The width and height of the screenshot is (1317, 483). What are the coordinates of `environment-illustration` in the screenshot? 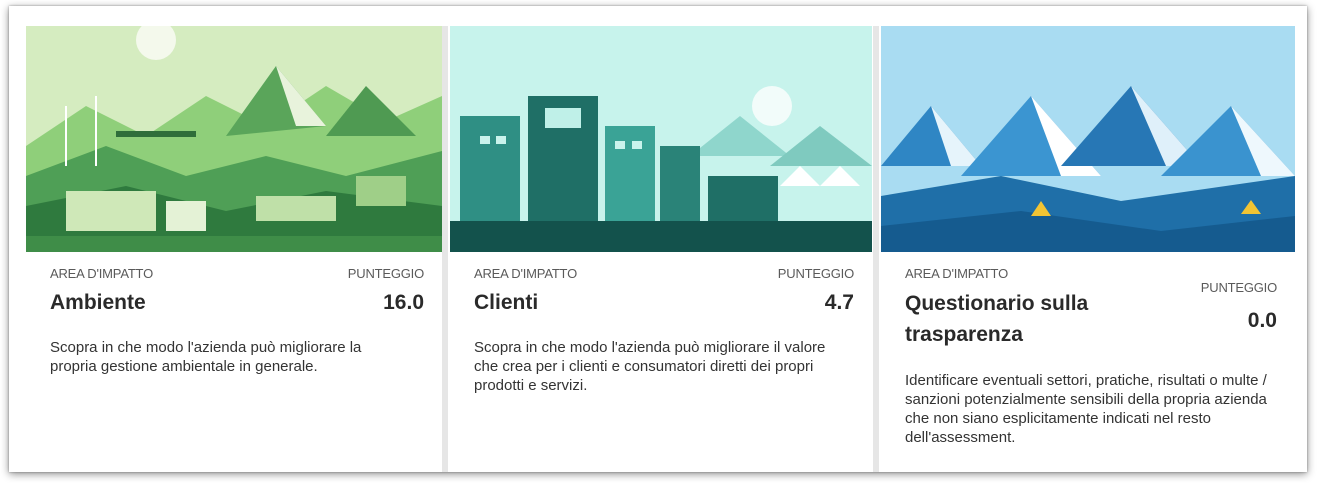 It's located at (234, 139).